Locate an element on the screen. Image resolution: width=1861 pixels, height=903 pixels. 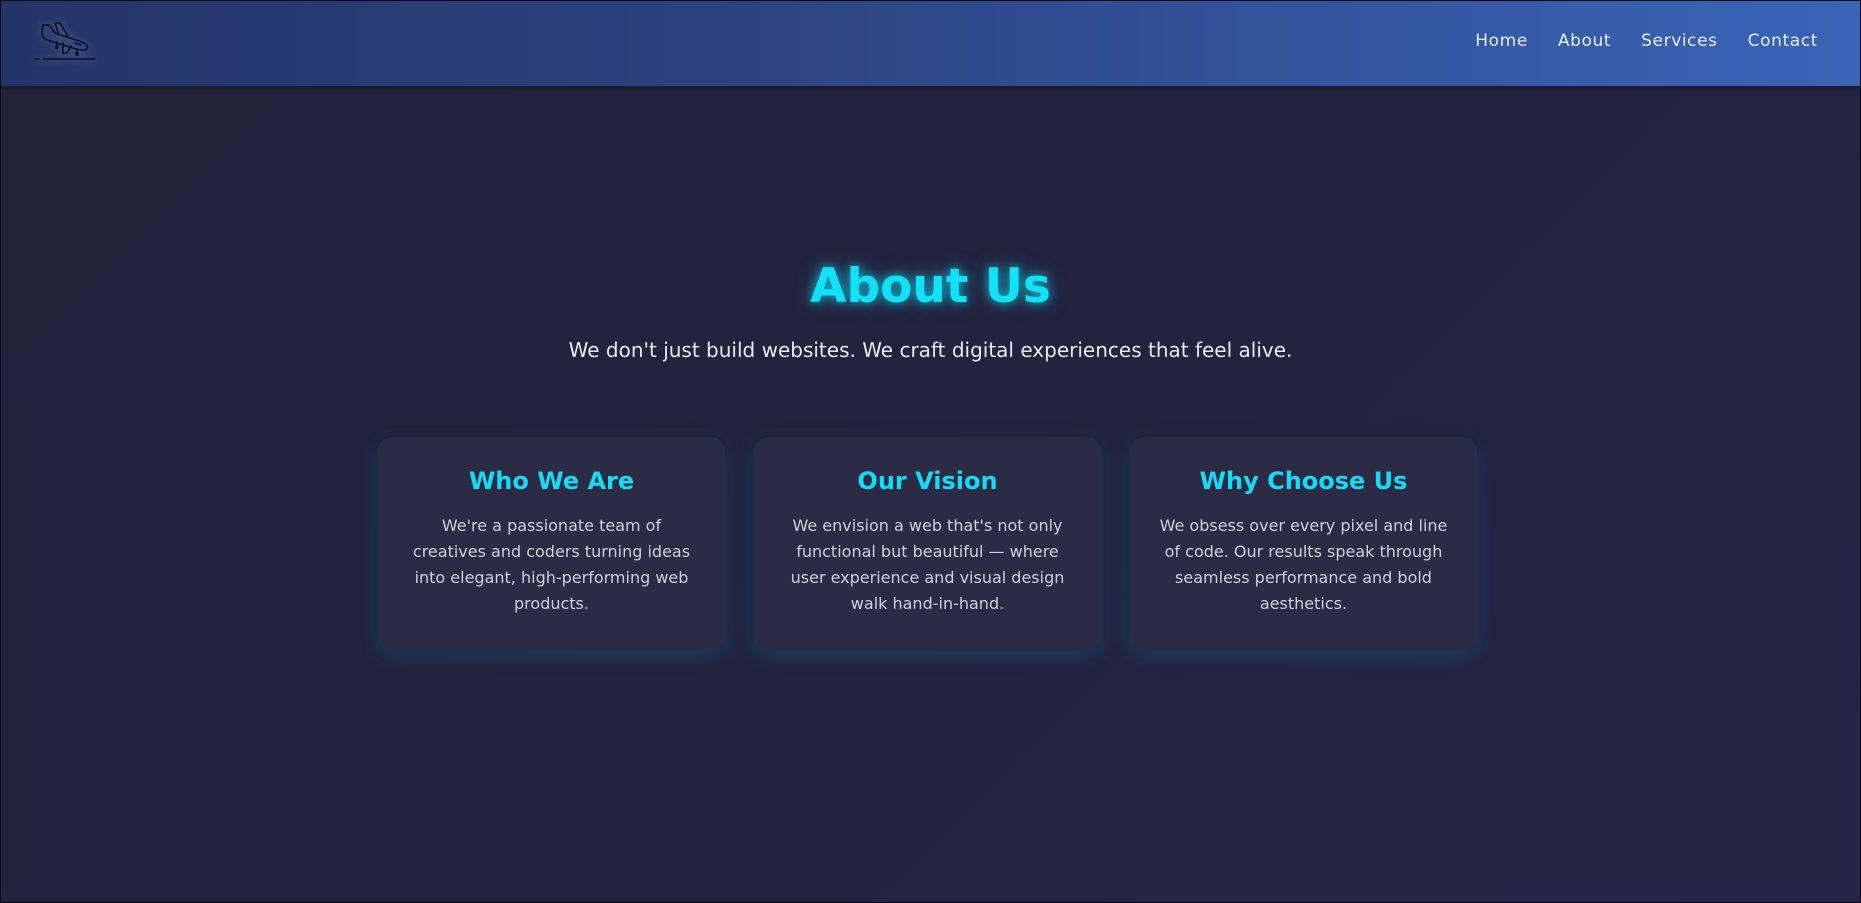
card-title: Our Vision is located at coordinates (927, 481).